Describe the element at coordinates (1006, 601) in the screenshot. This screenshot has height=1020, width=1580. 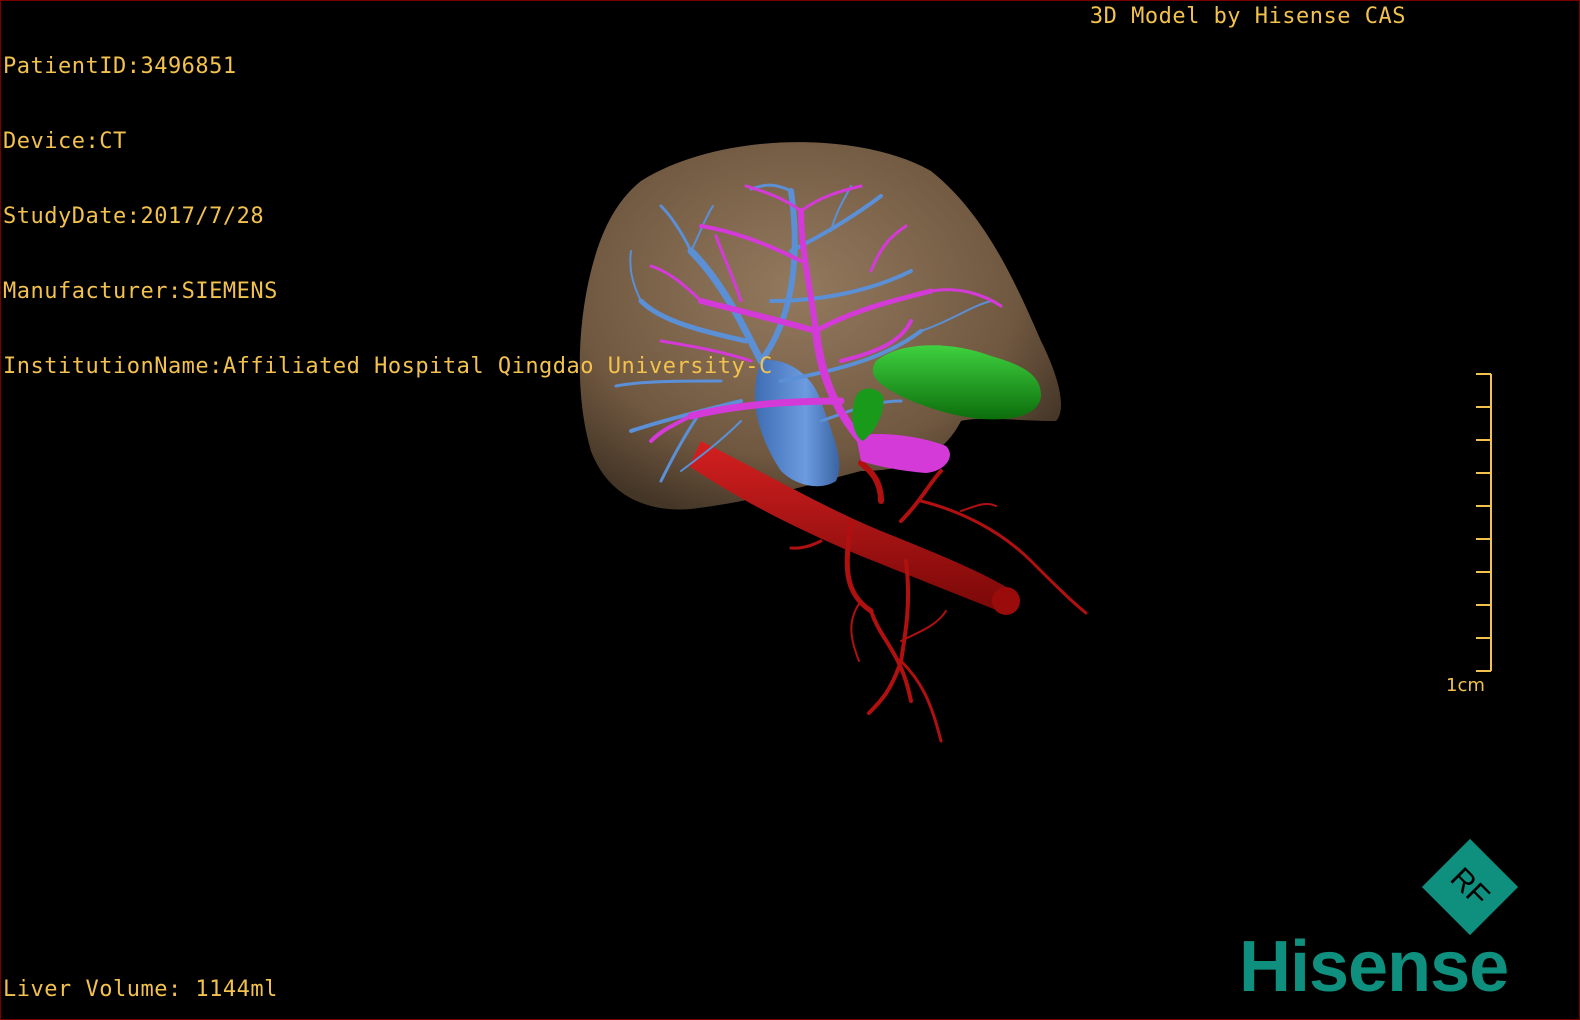
I see `aorta-end` at that location.